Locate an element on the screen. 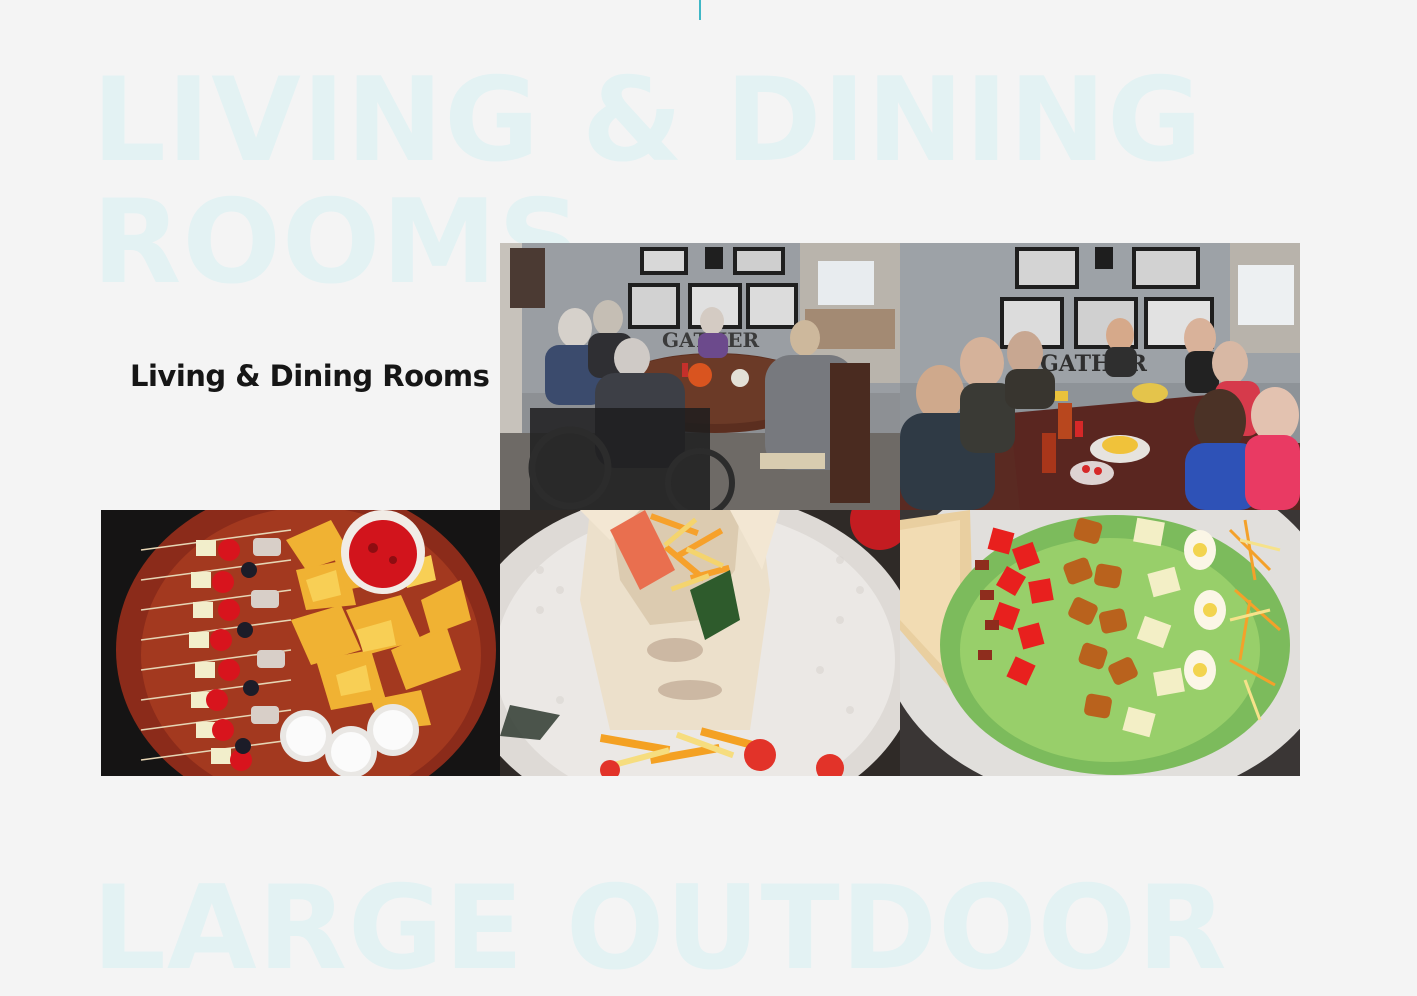 Image resolution: width=1417 pixels, height=996 pixels. photo-group-dining: GATHER is located at coordinates (1100, 376).